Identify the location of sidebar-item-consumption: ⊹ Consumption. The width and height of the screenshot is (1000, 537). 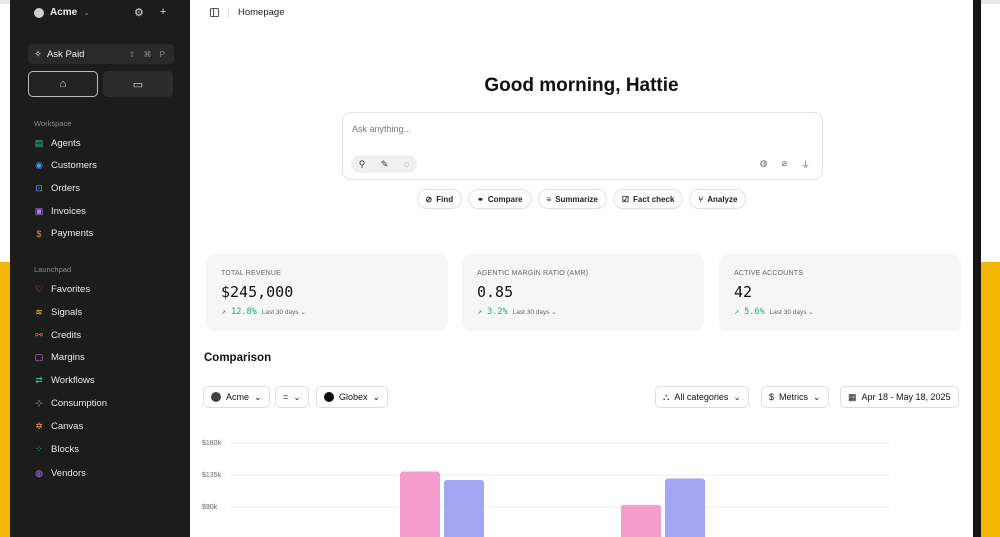
(70, 403).